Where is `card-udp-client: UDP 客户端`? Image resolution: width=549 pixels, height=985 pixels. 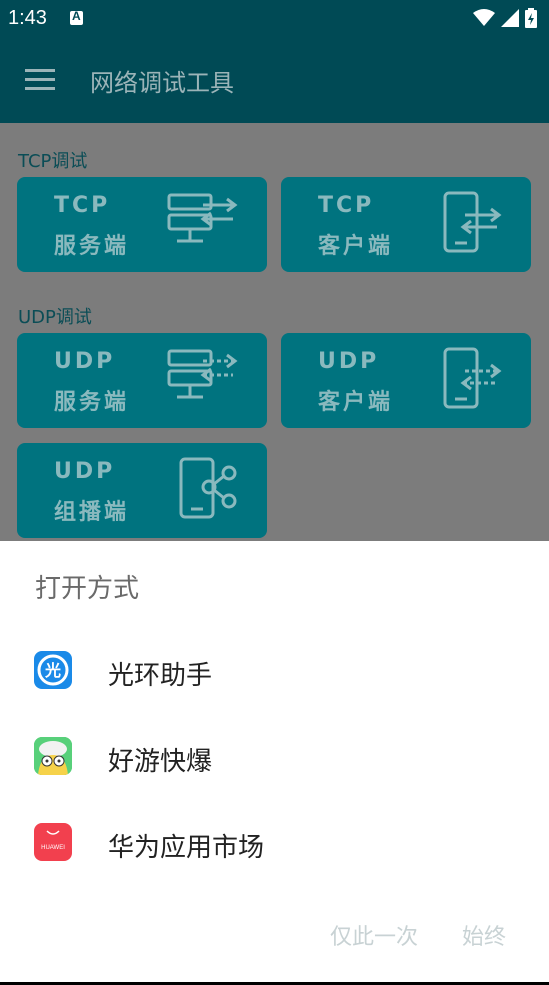 card-udp-client: UDP 客户端 is located at coordinates (406, 380).